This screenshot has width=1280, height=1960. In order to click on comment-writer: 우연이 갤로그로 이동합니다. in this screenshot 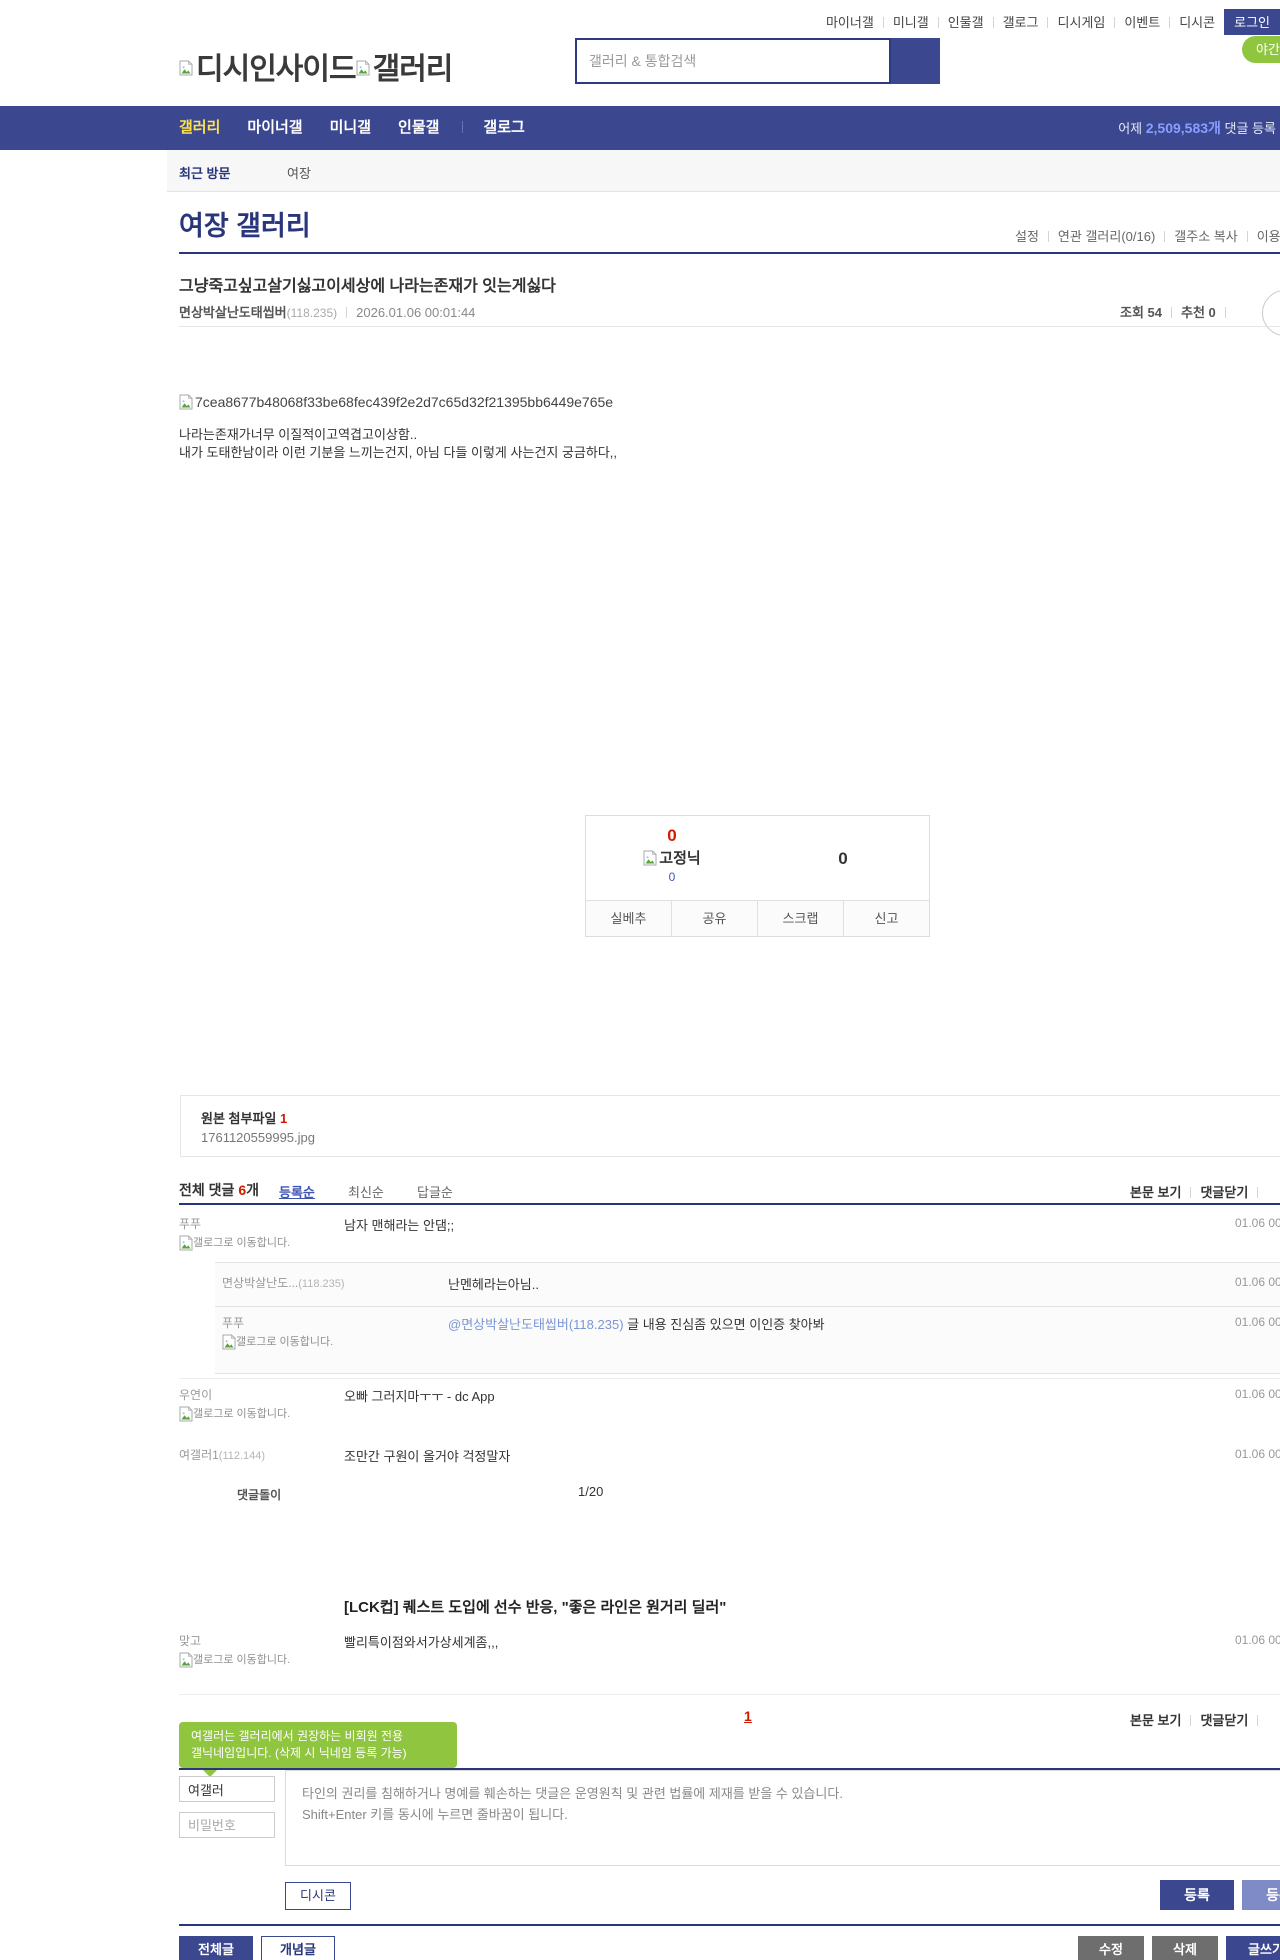, I will do `click(254, 1404)`.